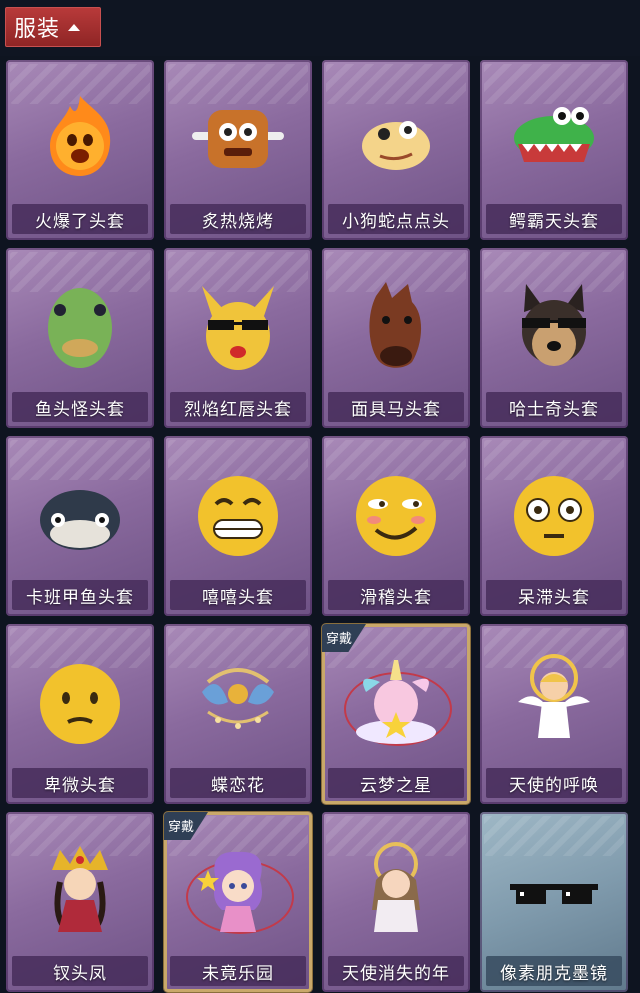 The width and height of the screenshot is (640, 993). Describe the element at coordinates (80, 520) in the screenshot. I see `turtle-head-icon` at that location.